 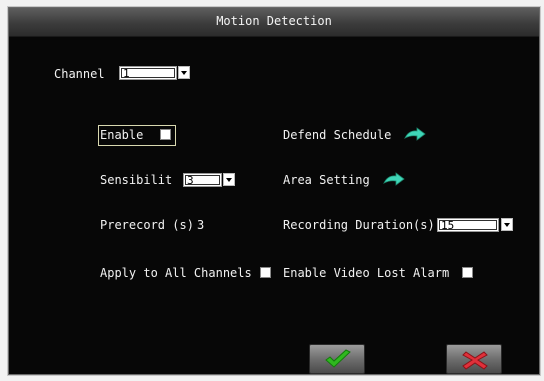 What do you see at coordinates (415, 134) in the screenshot?
I see `defend-schedule-arrow-icon` at bounding box center [415, 134].